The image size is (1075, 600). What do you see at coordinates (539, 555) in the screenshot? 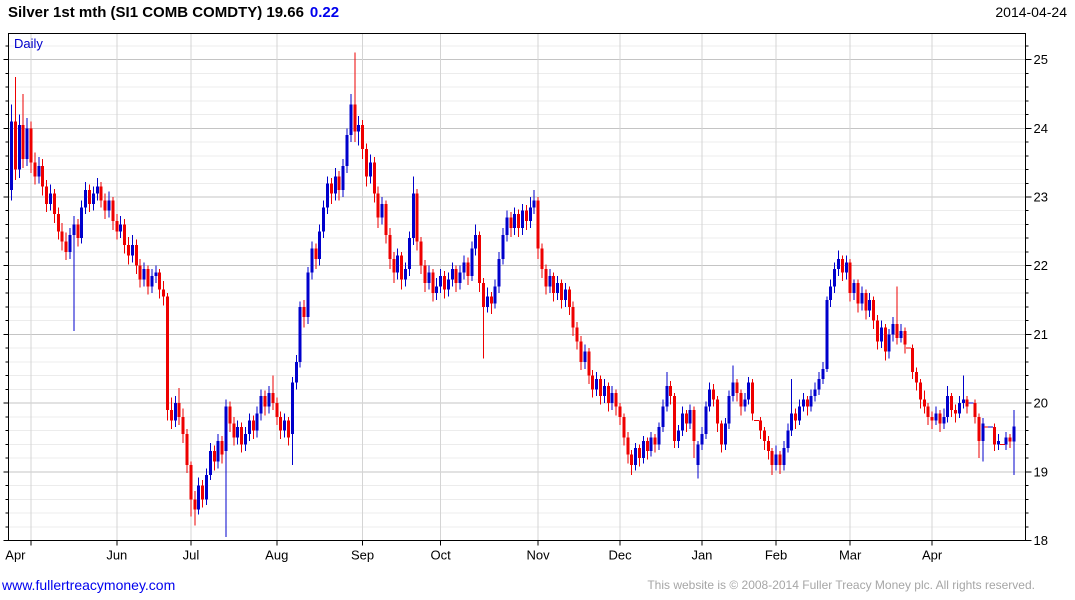
I see `x-axis-label: Nov` at bounding box center [539, 555].